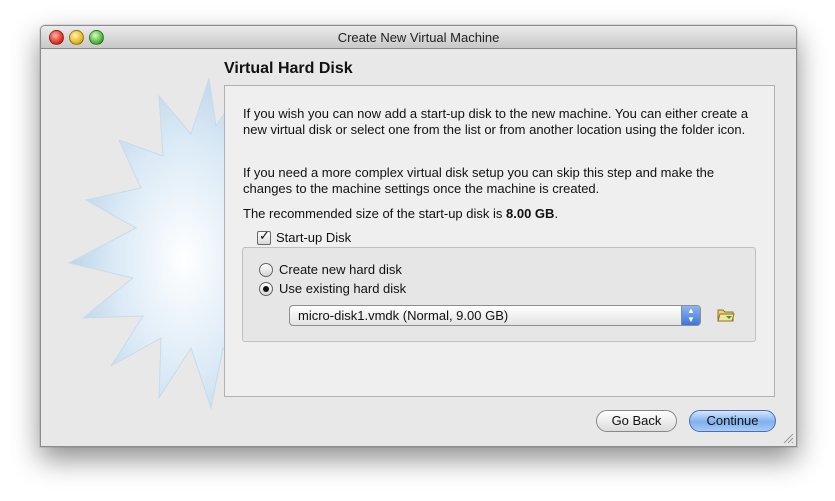 This screenshot has height=501, width=835. I want to click on checkbox-box: ✓, so click(264, 236).